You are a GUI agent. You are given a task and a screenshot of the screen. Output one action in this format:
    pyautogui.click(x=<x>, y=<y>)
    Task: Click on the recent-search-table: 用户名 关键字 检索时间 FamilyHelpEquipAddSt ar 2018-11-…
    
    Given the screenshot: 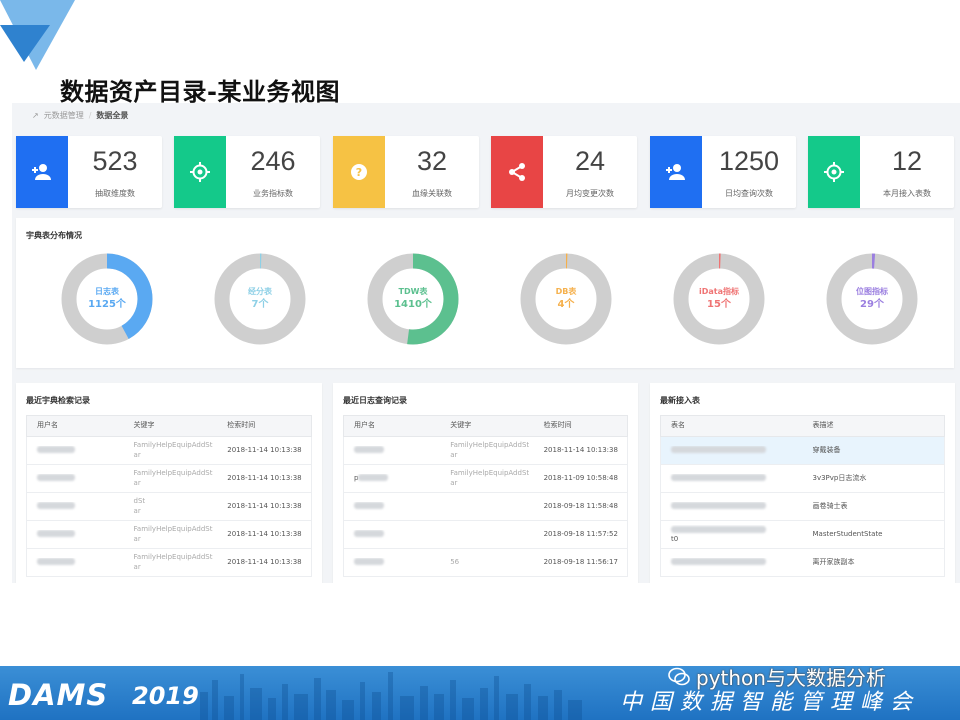 What is the action you would take?
    pyautogui.click(x=169, y=496)
    